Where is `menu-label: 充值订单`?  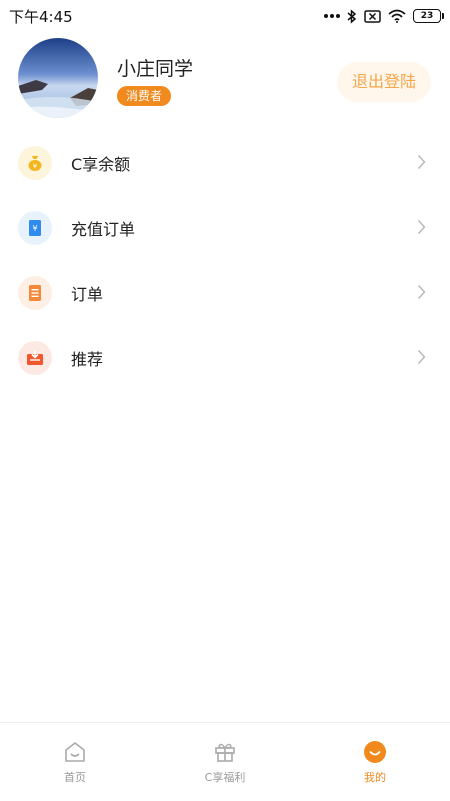 menu-label: 充值订单 is located at coordinates (103, 229).